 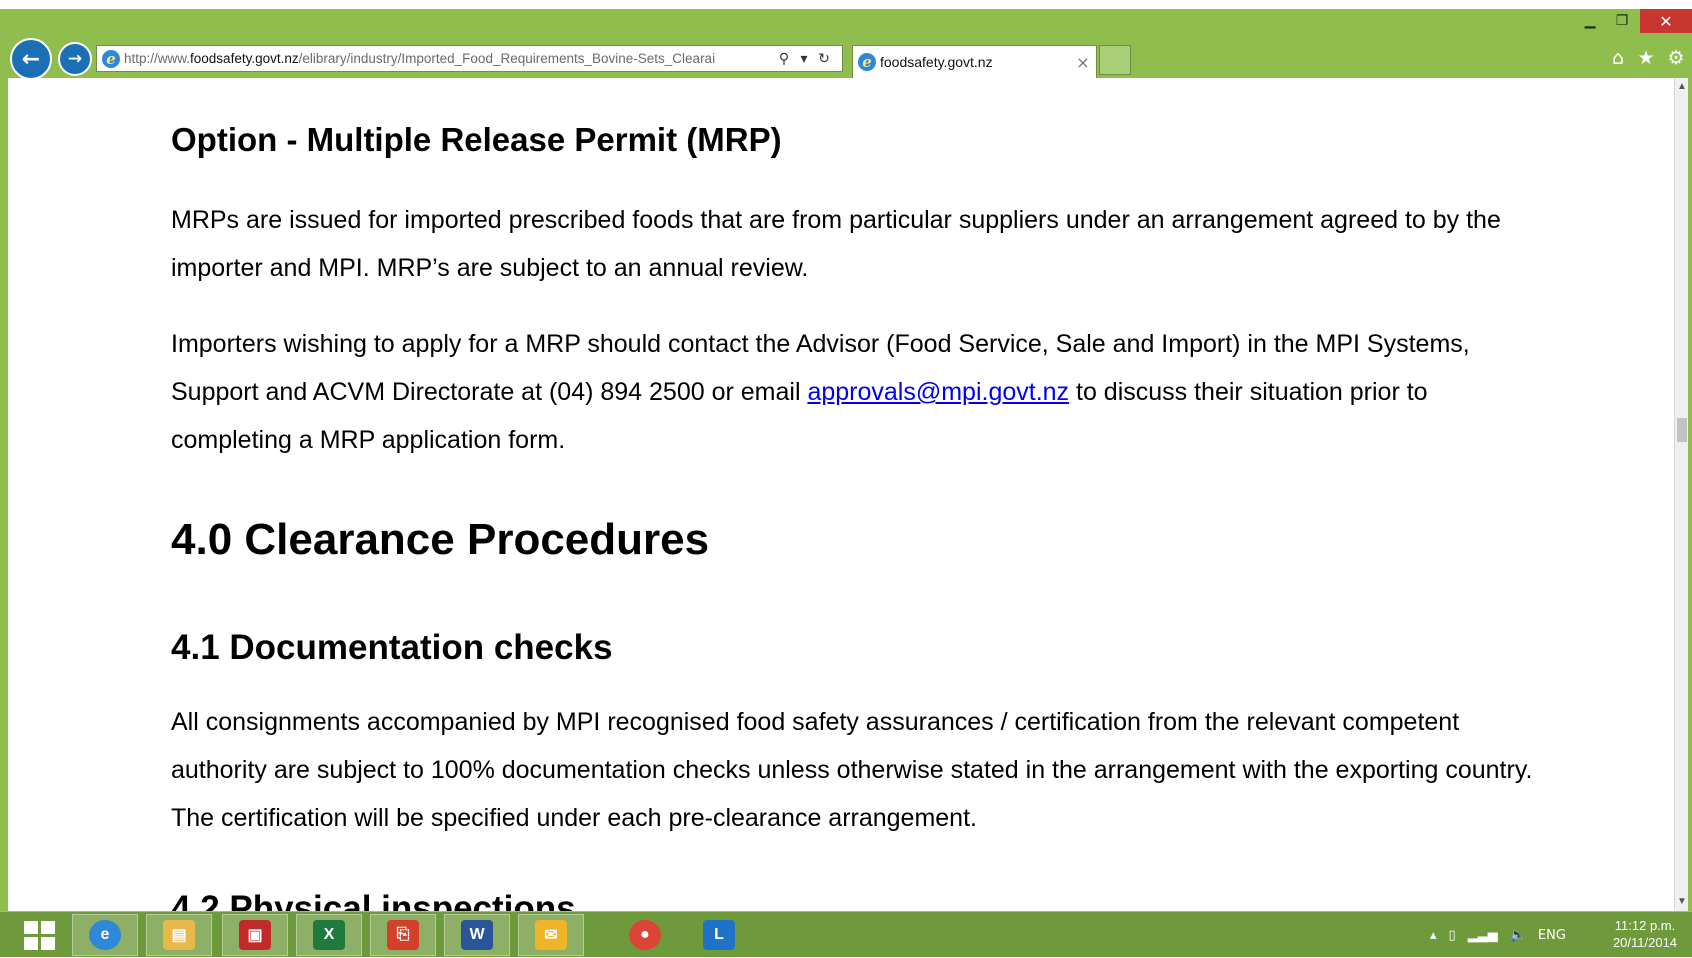 I want to click on show-hidden-icons-icon: ▴, so click(x=1433, y=935).